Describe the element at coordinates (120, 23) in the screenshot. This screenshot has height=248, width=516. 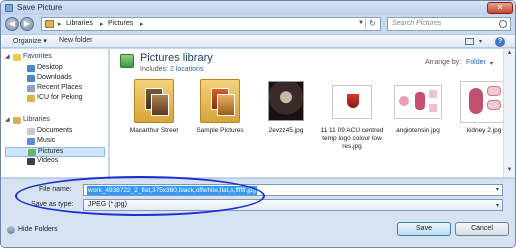
I see `breadcrumb-pictures: Pictures` at that location.